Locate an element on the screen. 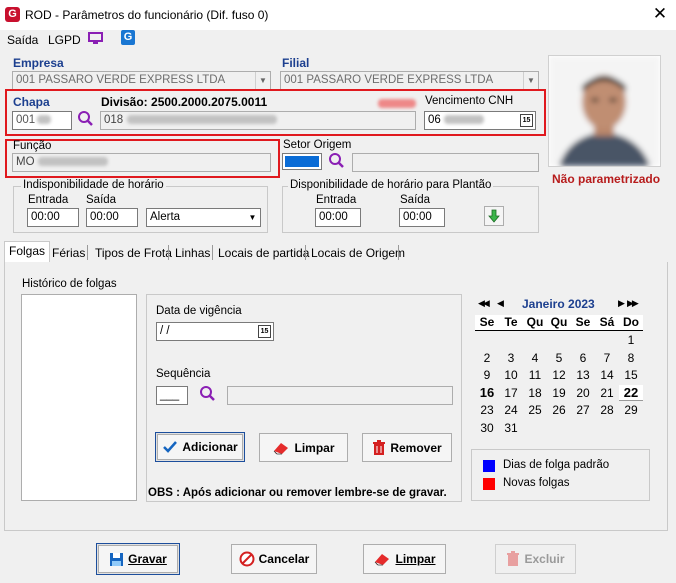 The width and height of the screenshot is (676, 583). footer-limpar-button: Limpar is located at coordinates (404, 559).